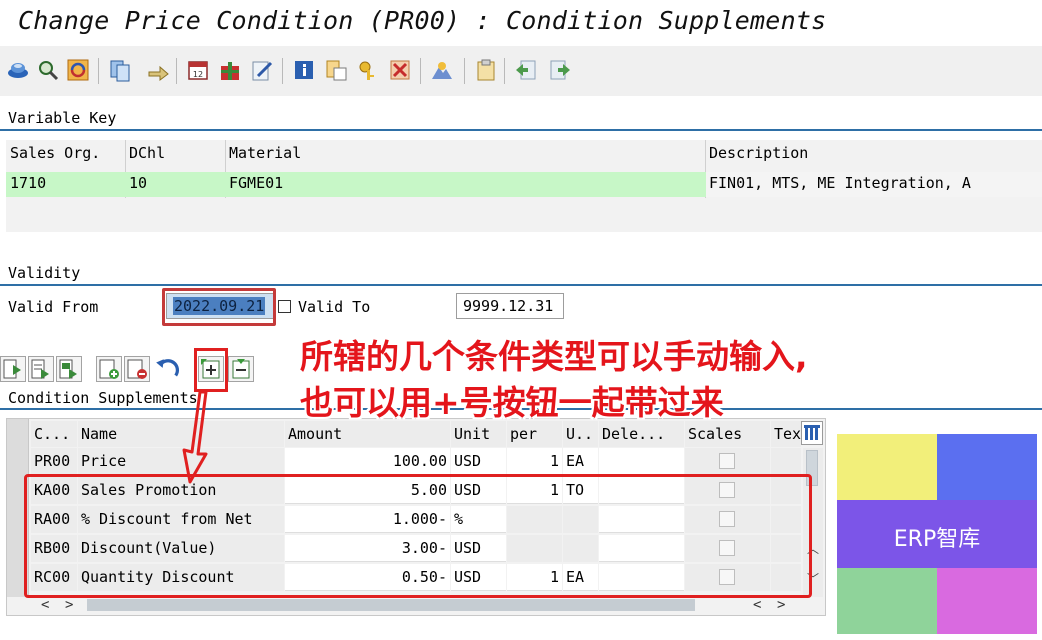  I want to click on scroll-right-end-icon: >, so click(781, 605).